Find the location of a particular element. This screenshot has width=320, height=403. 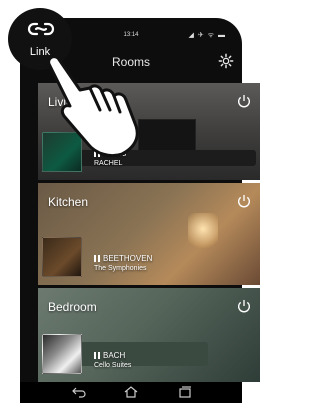

pointing-hand-icon is located at coordinates (93, 106).